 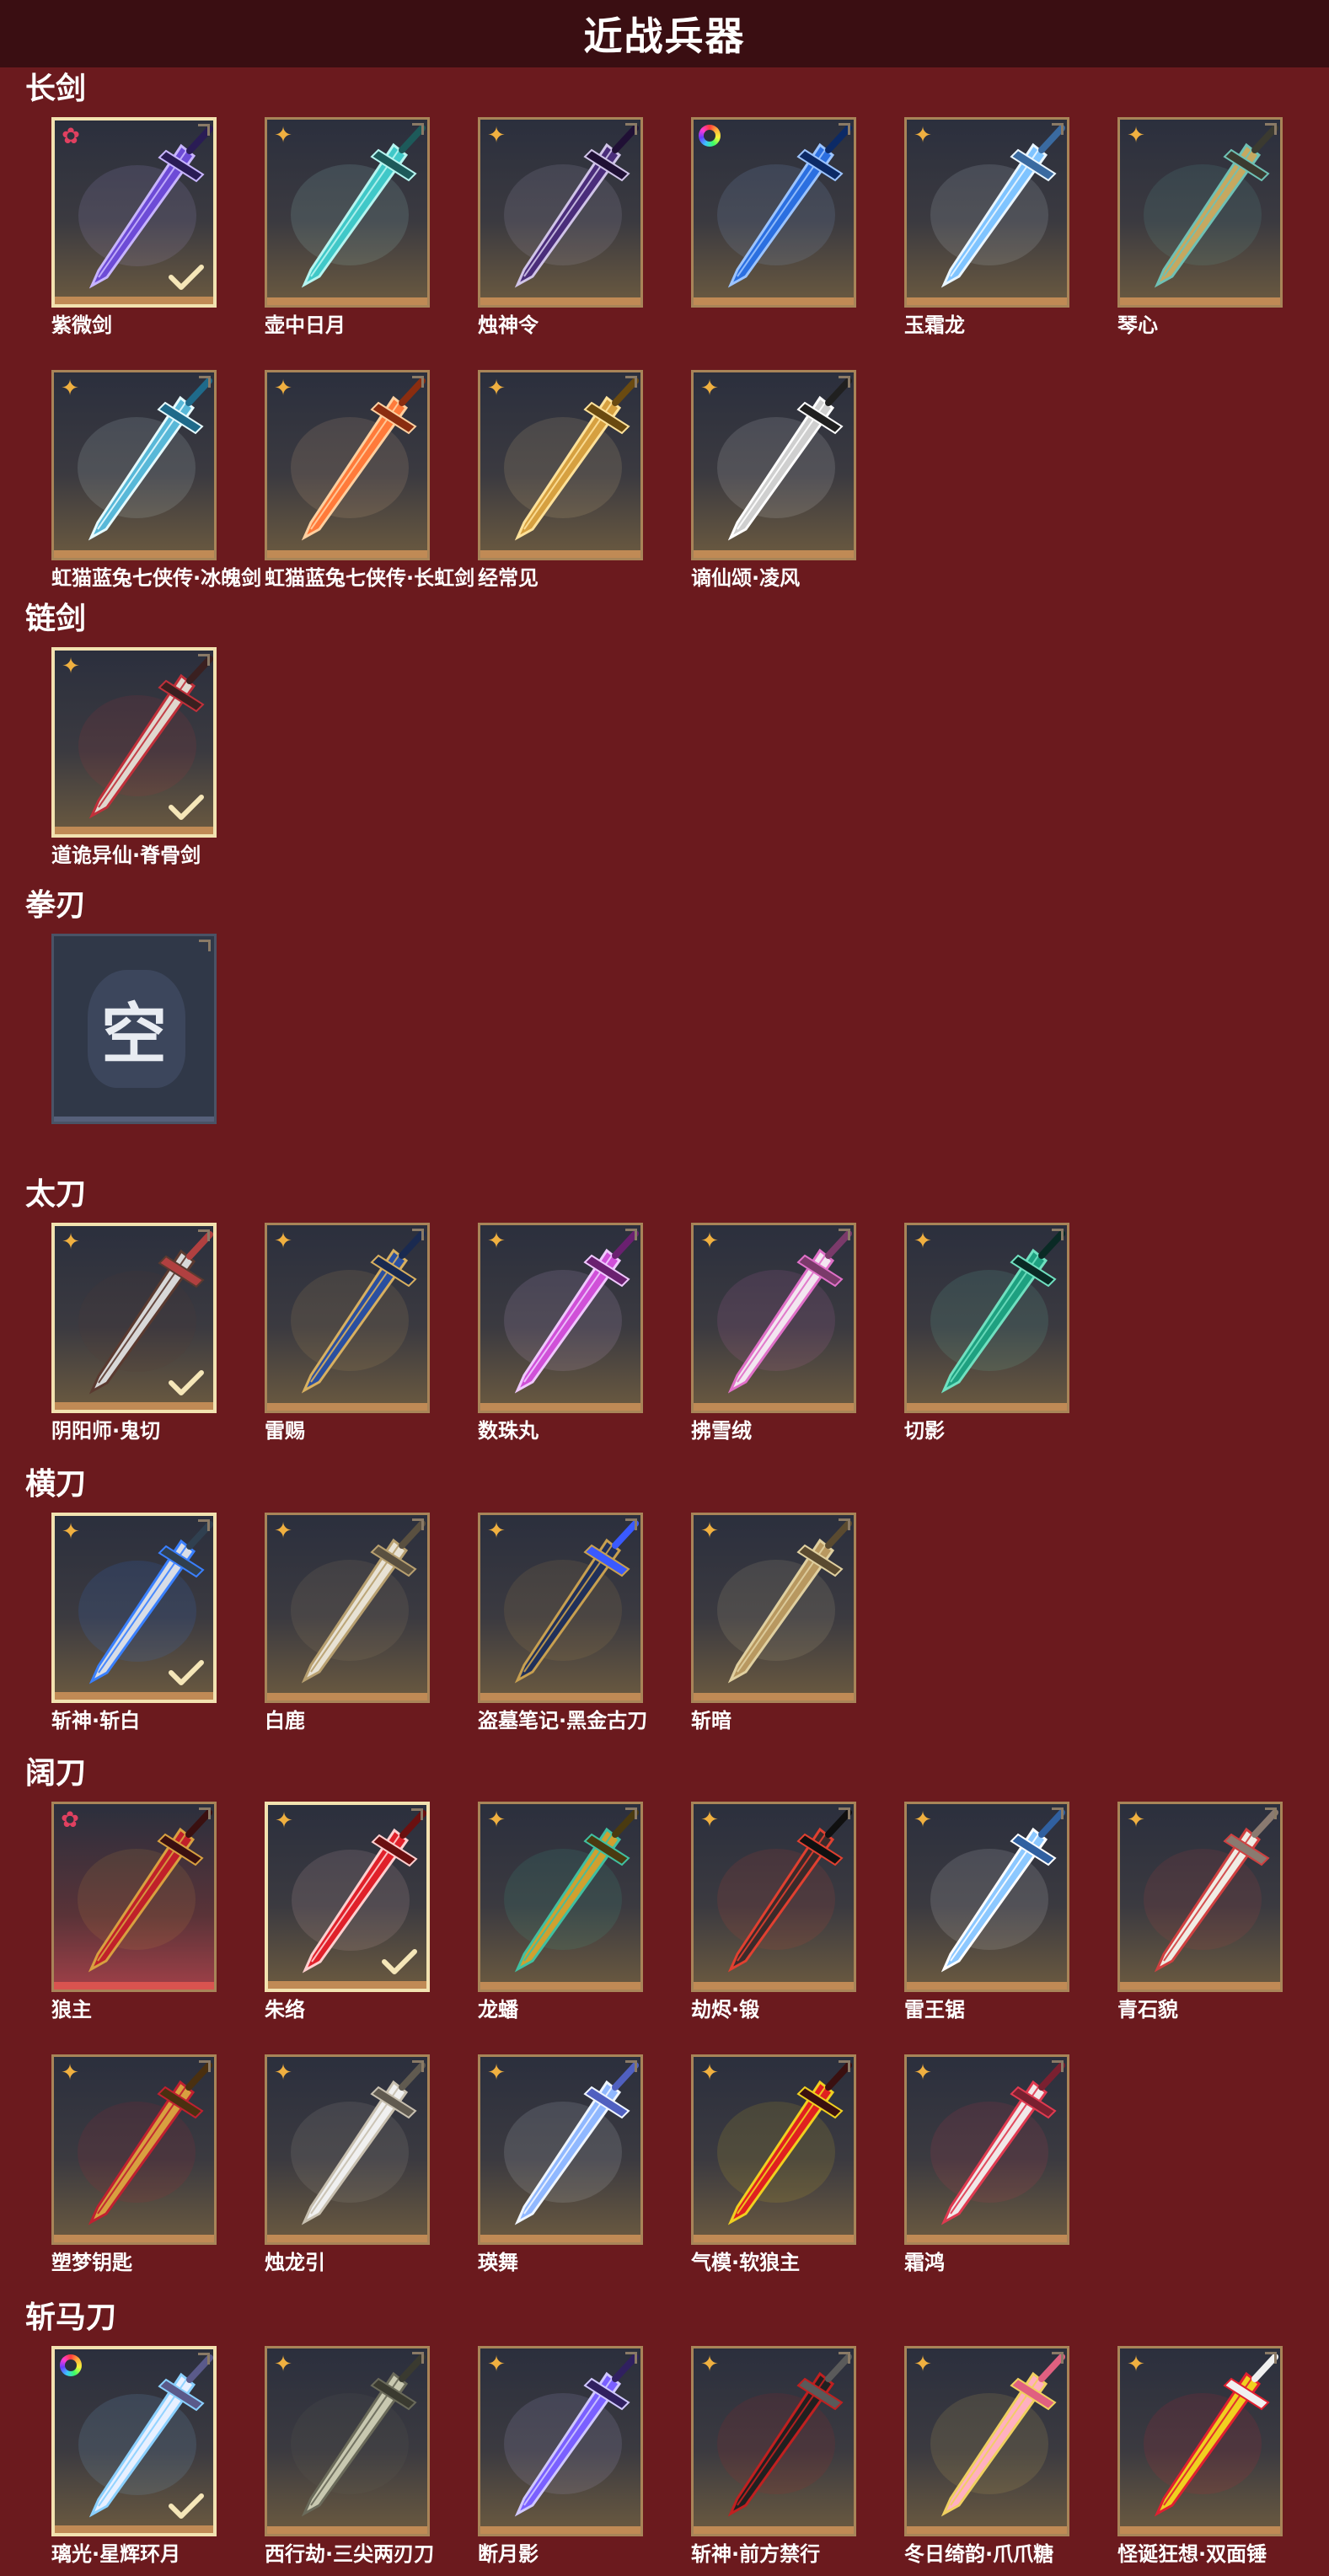 What do you see at coordinates (56, 1484) in the screenshot?
I see `section-label: 横刀` at bounding box center [56, 1484].